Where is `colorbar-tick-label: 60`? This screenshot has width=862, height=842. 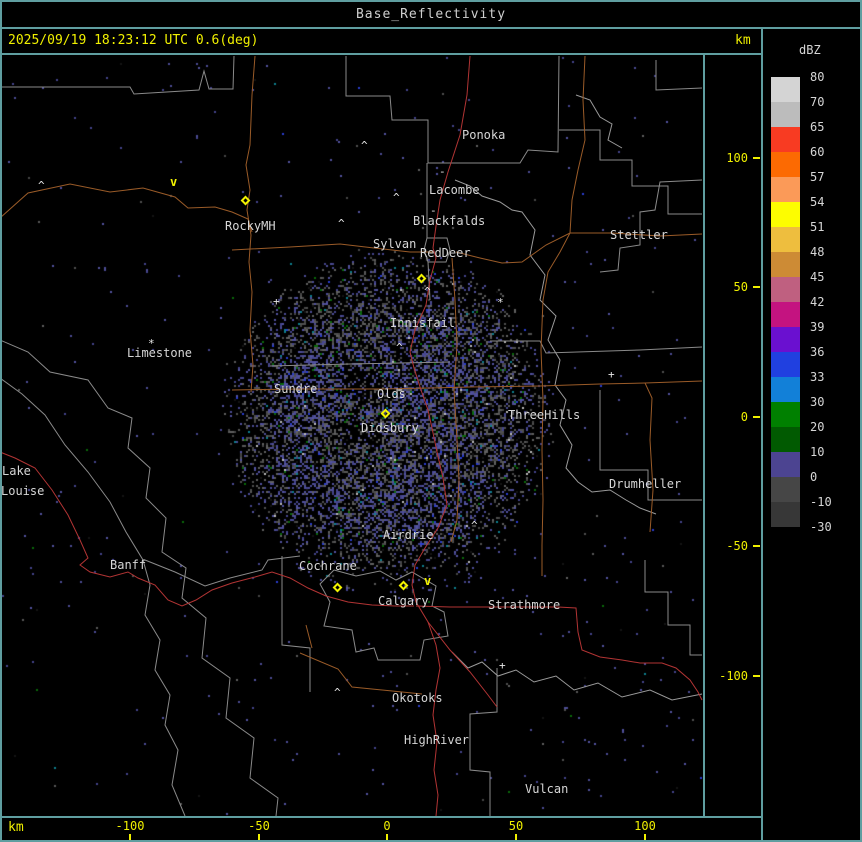 colorbar-tick-label: 60 is located at coordinates (817, 152).